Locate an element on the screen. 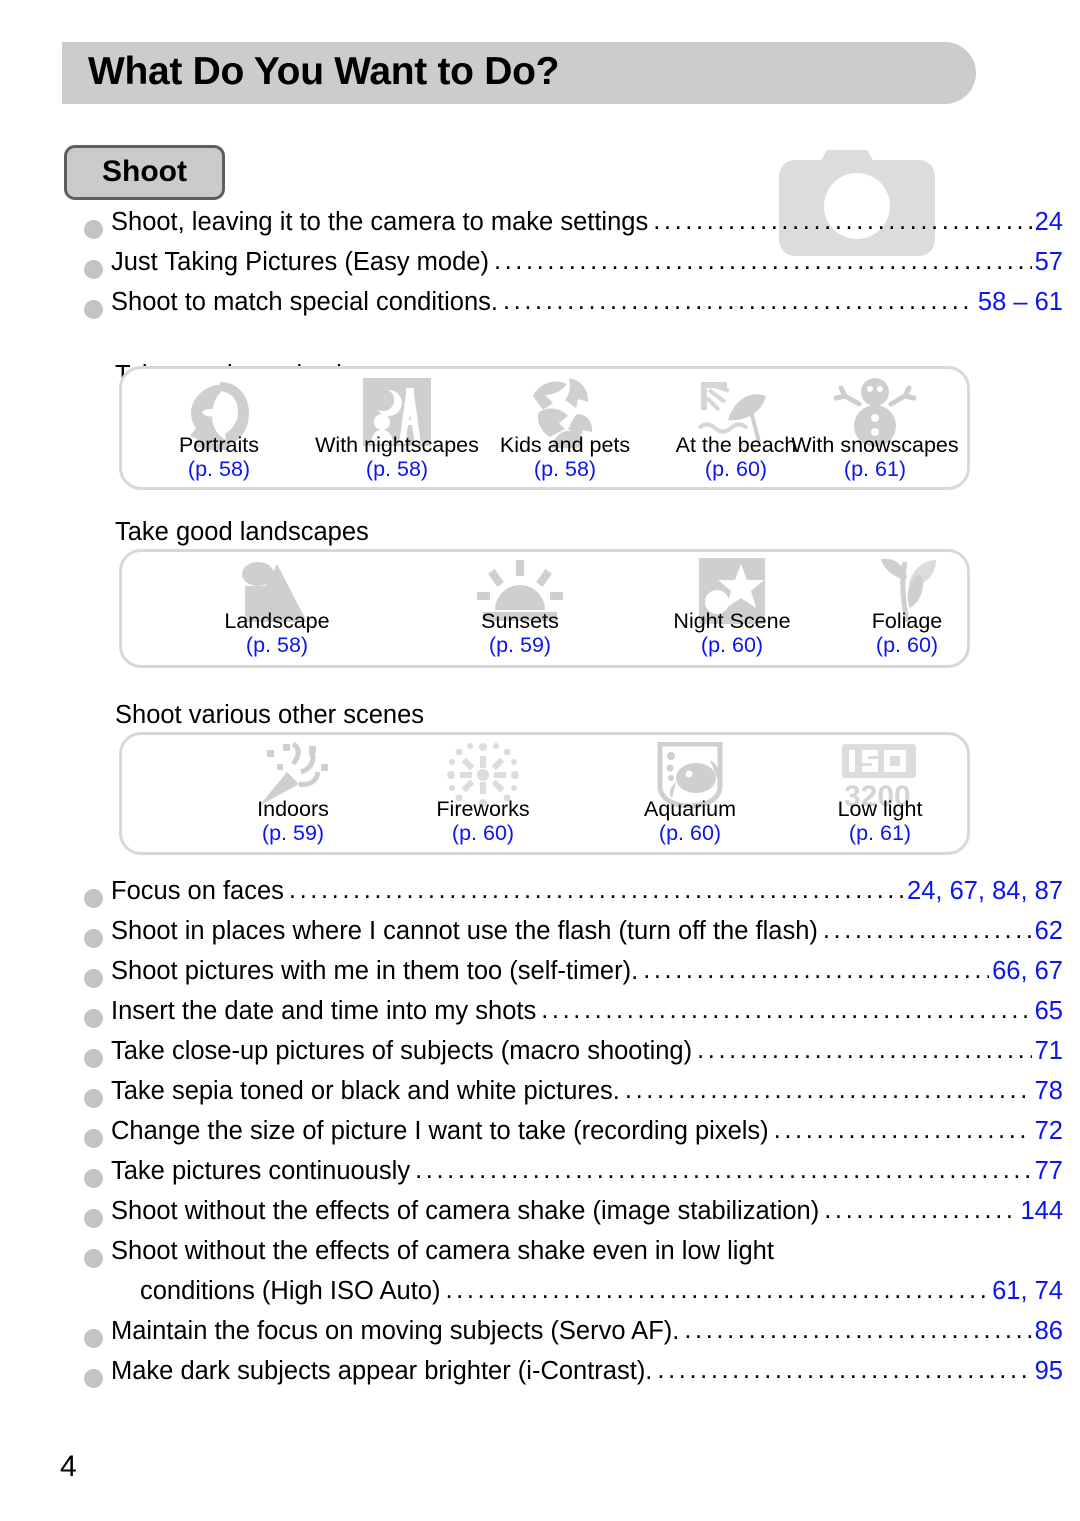 The image size is (1080, 1521). icon-cell-sunsets: Sunsets (p. 59) is located at coordinates (520, 607).